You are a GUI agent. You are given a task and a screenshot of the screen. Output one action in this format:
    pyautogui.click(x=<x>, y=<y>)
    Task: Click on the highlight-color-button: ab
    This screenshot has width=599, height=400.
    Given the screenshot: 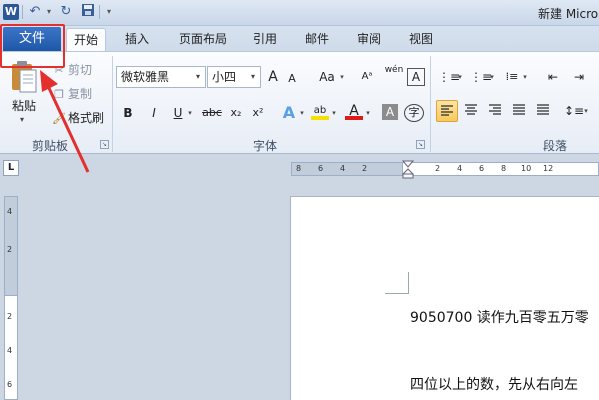 What is the action you would take?
    pyautogui.click(x=320, y=110)
    